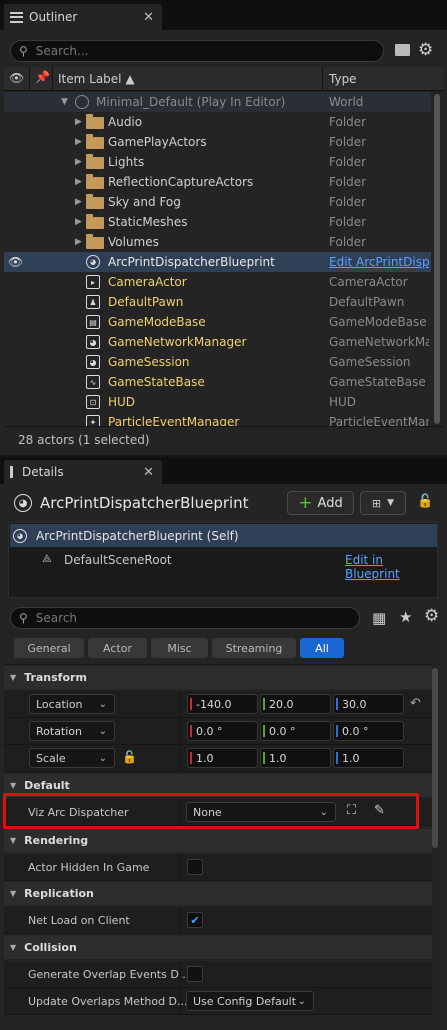 The width and height of the screenshot is (447, 1030). Describe the element at coordinates (55, 677) in the screenshot. I see `section-title: Transform` at that location.